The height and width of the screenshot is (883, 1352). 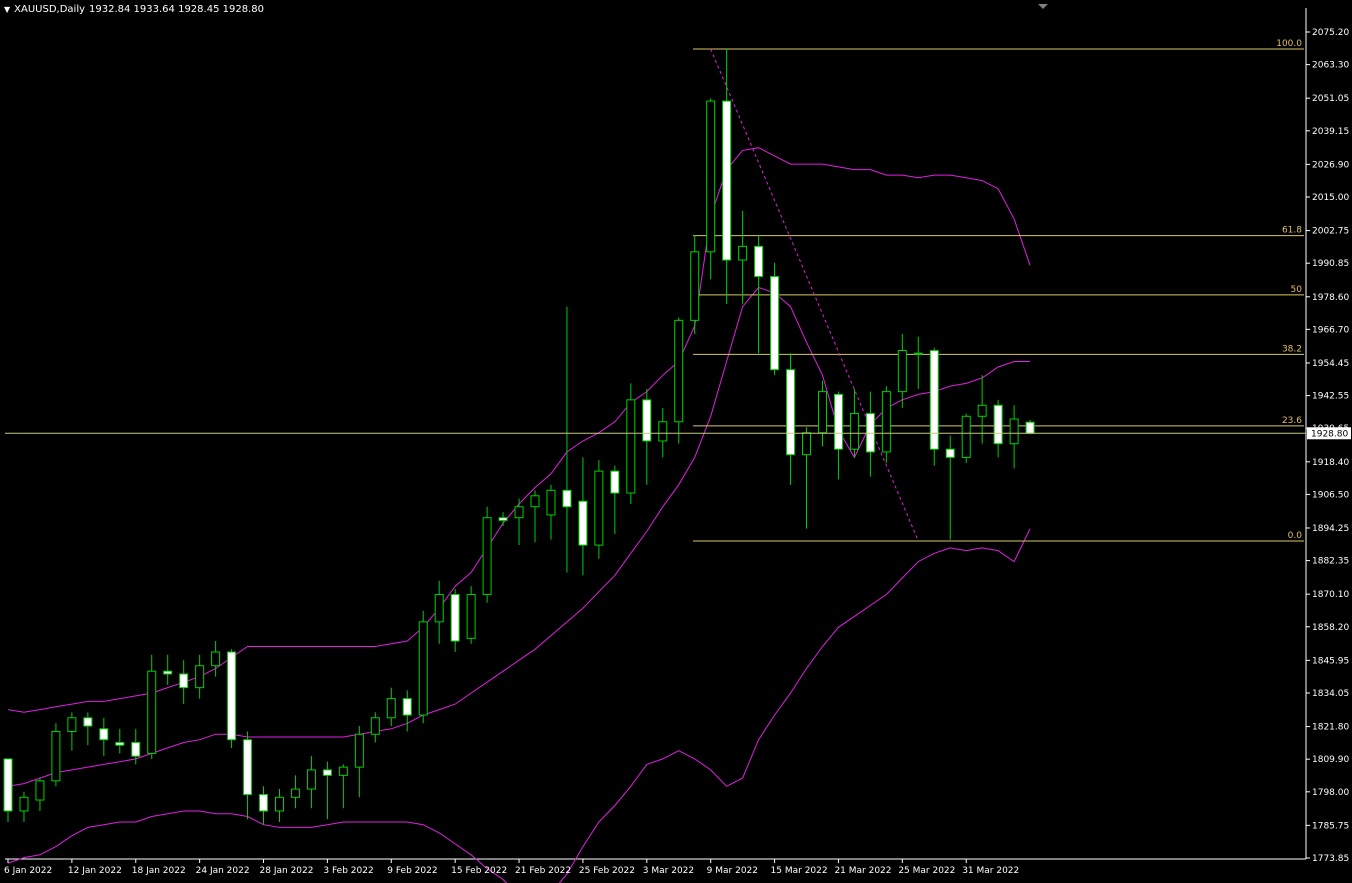 I want to click on y-tick-label: 1773.85, so click(x=1330, y=859).